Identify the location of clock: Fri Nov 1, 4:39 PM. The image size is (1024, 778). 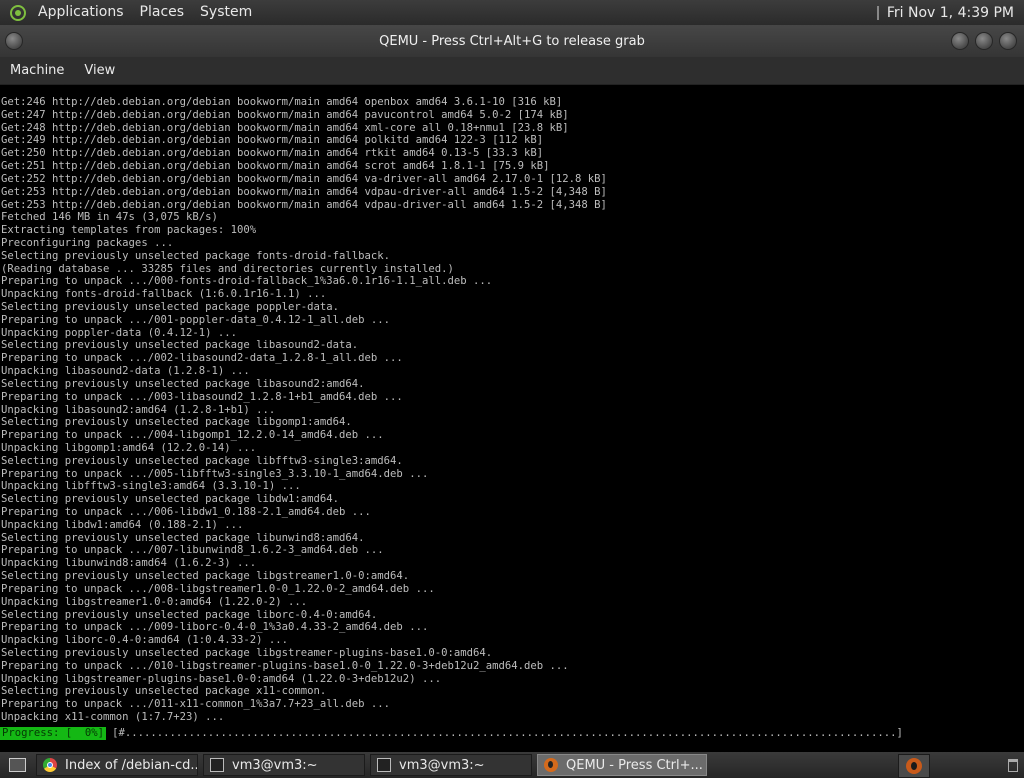
(950, 13).